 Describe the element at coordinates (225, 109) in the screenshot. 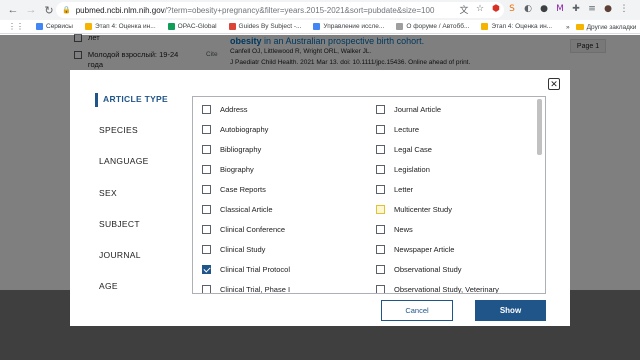

I see `article-type-option: Address` at that location.